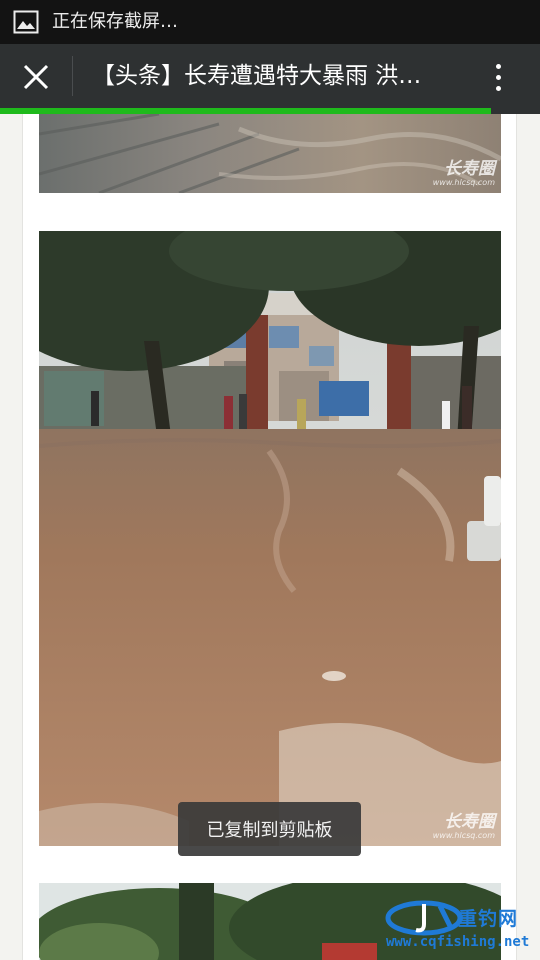 The image size is (540, 960). What do you see at coordinates (270, 153) in the screenshot?
I see `article-image-1: 长寿圈 www.hlcsq.com` at bounding box center [270, 153].